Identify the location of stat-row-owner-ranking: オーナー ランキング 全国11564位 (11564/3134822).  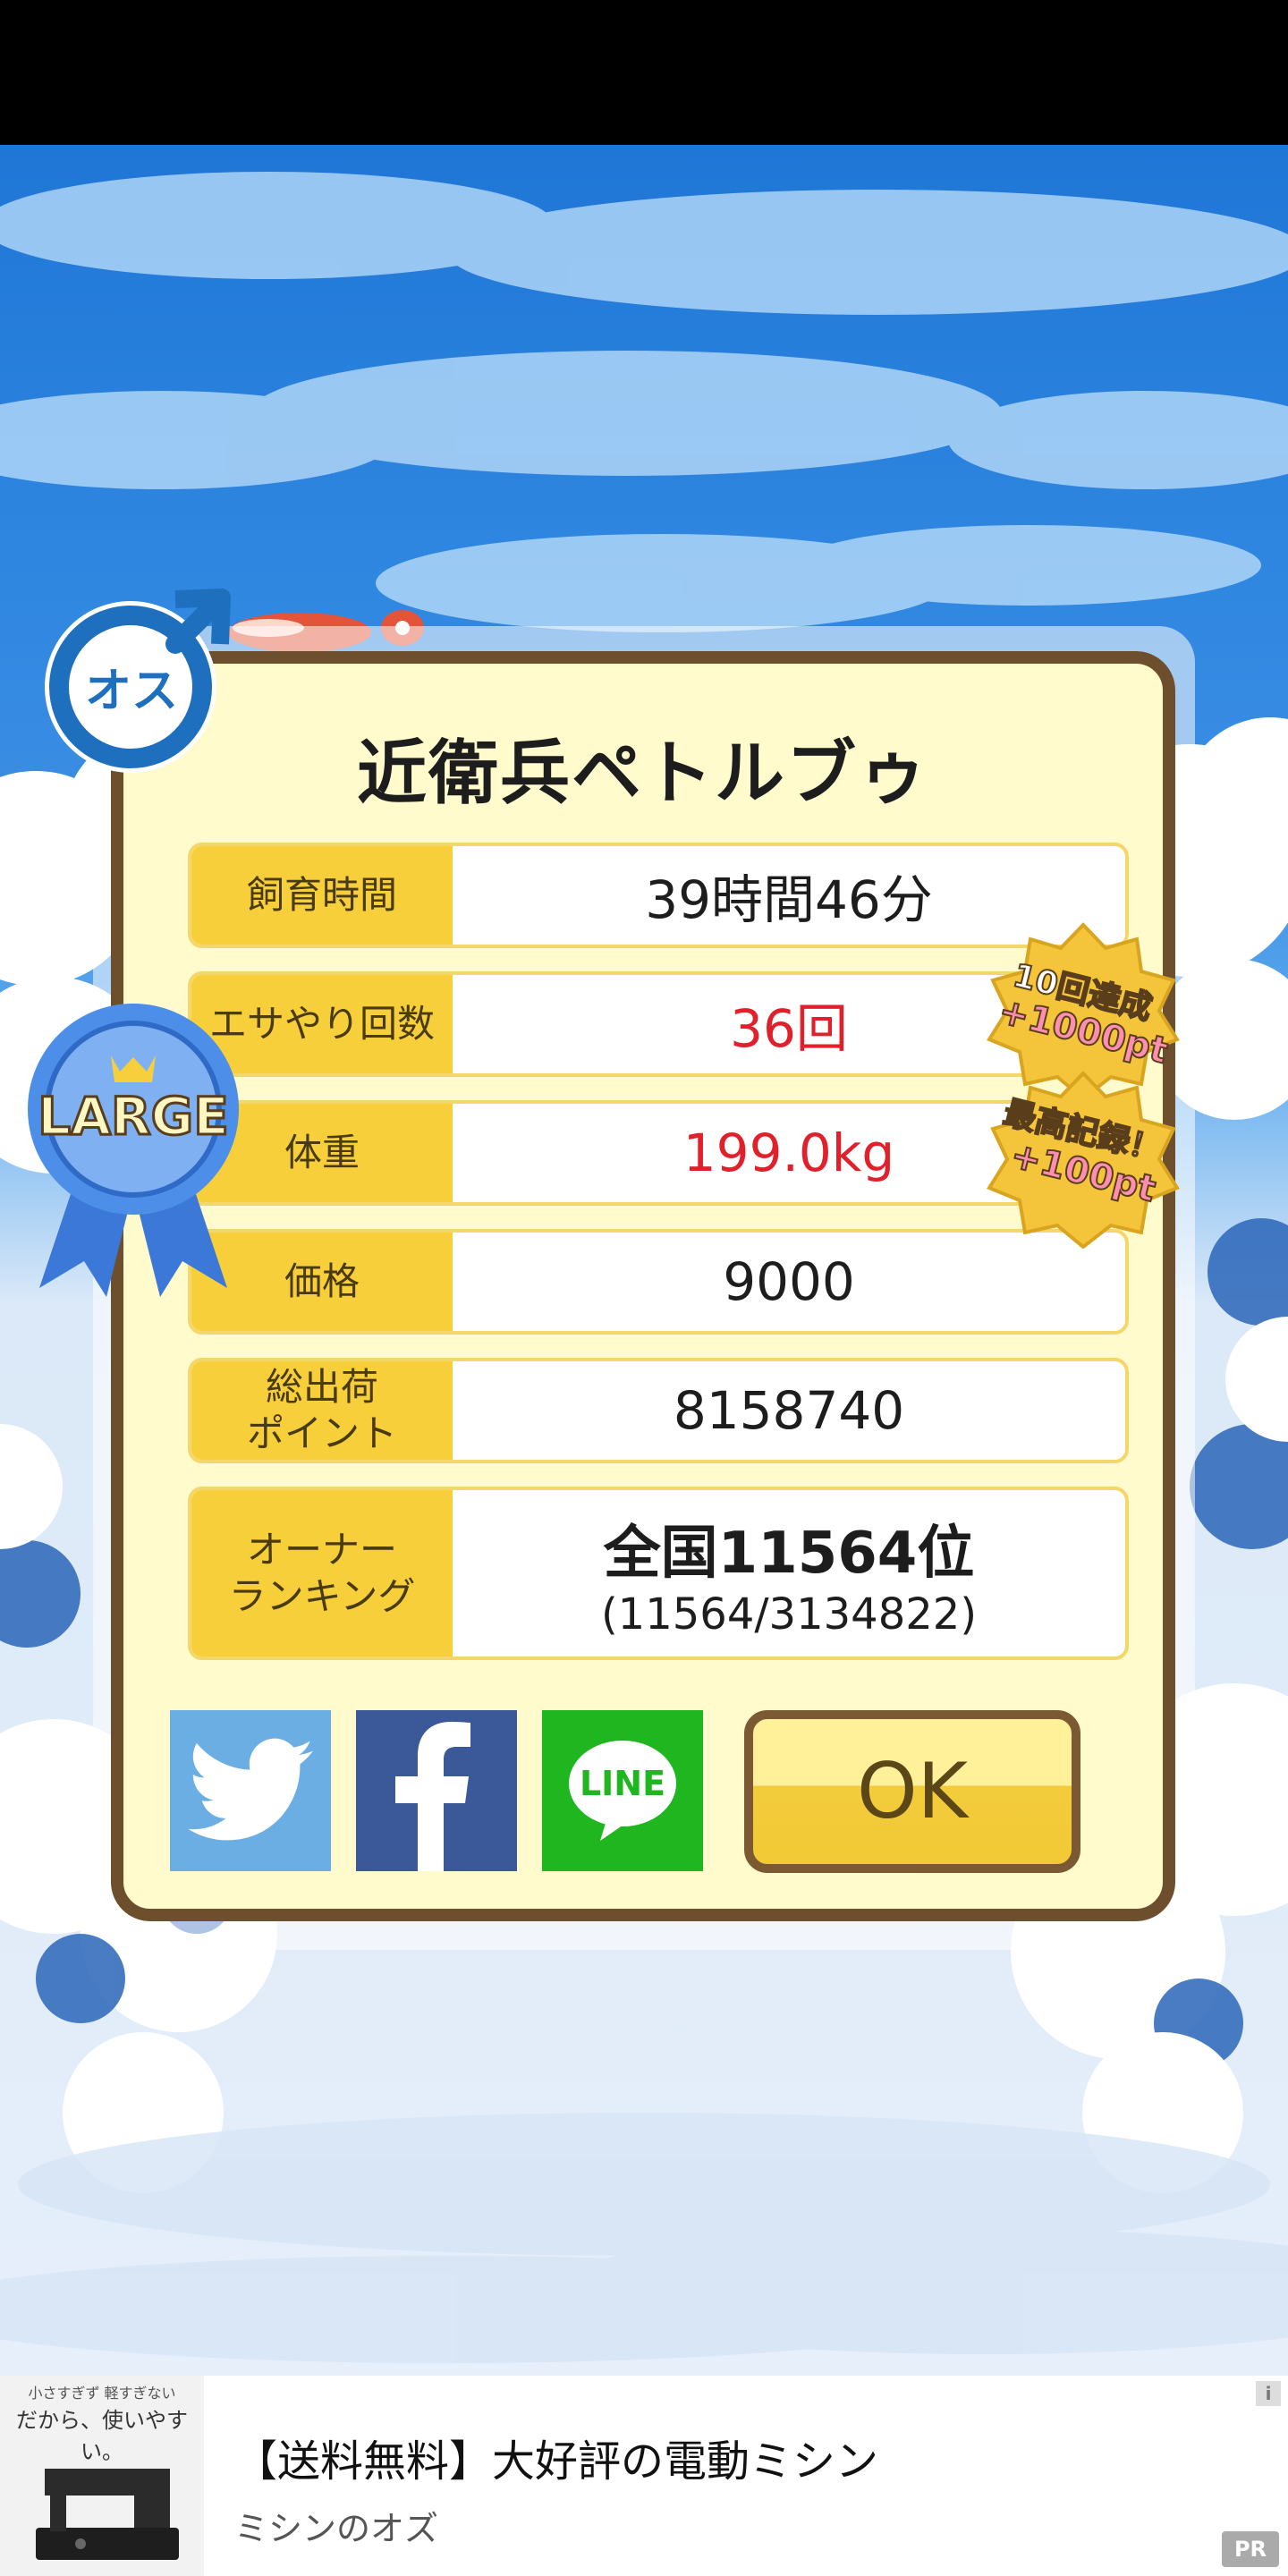
(658, 1573).